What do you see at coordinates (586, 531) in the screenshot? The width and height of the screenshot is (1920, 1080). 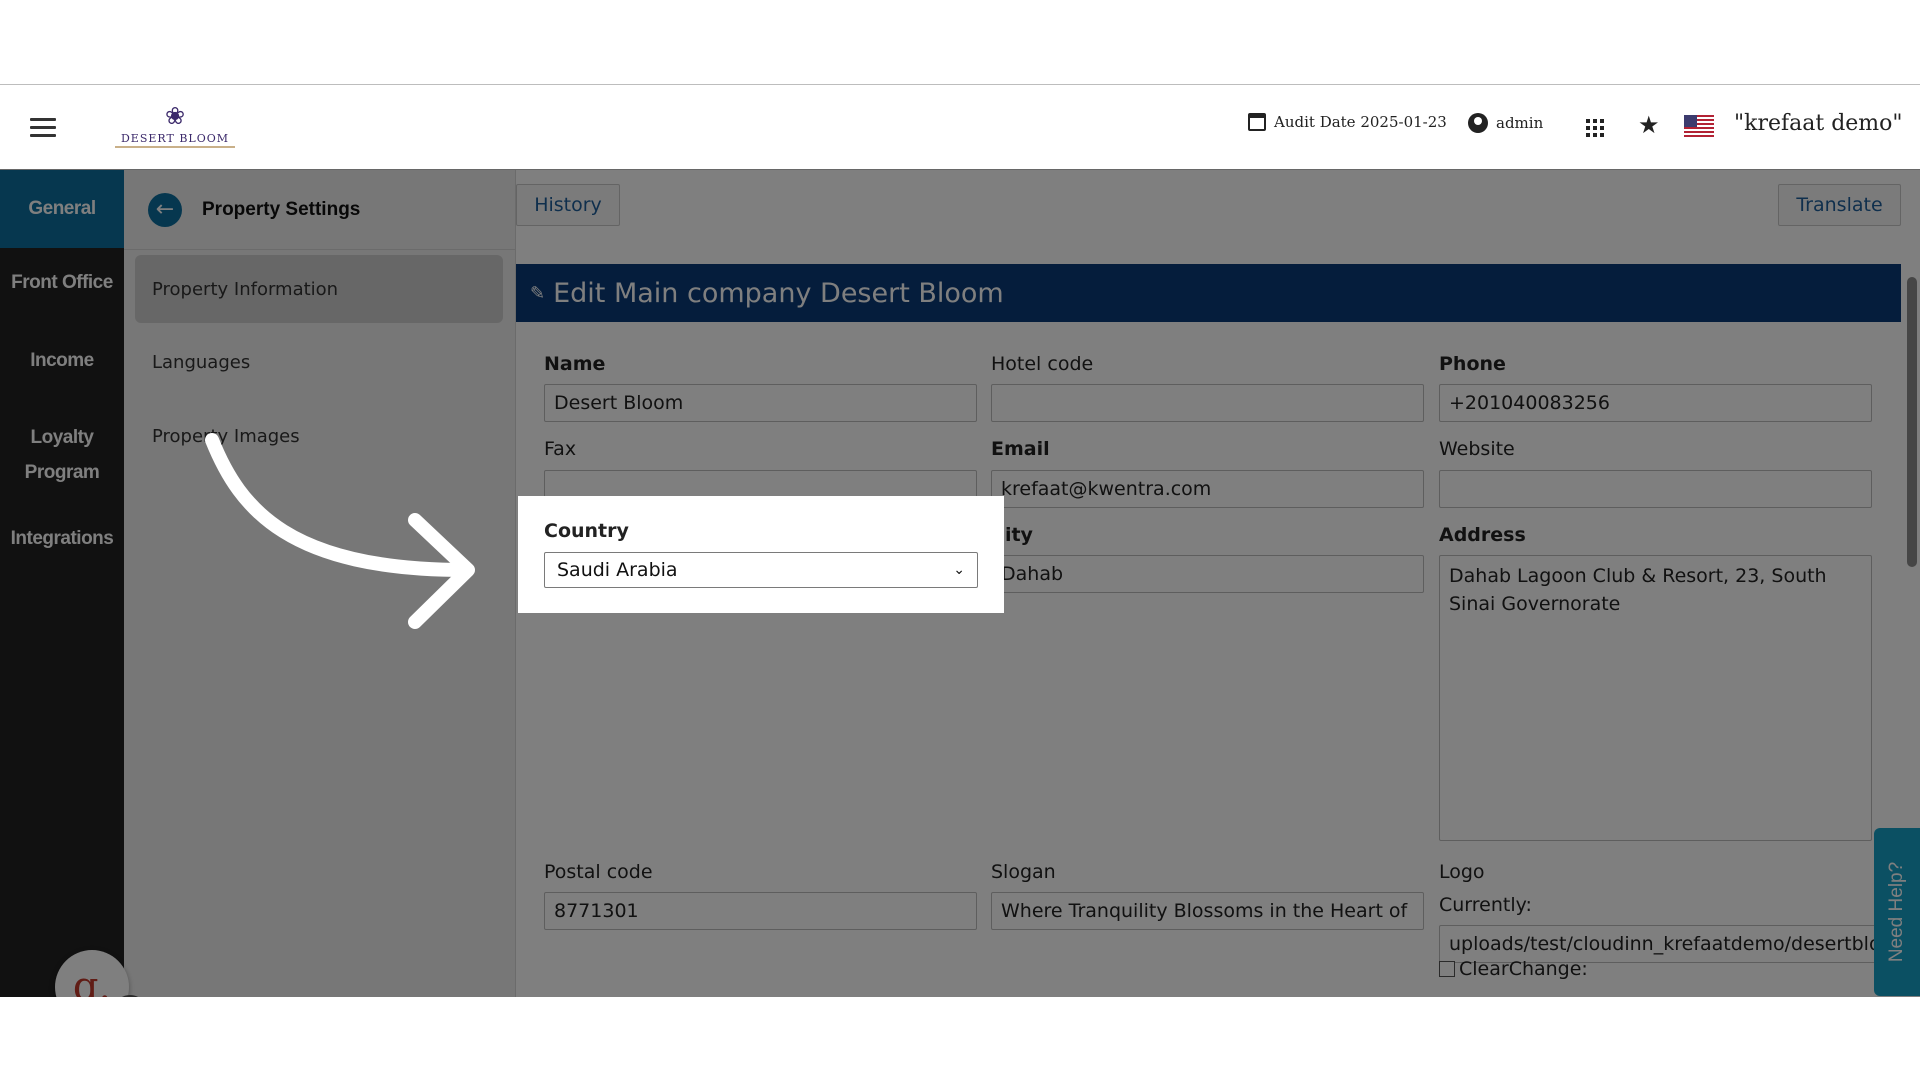 I see `country-label: Country` at bounding box center [586, 531].